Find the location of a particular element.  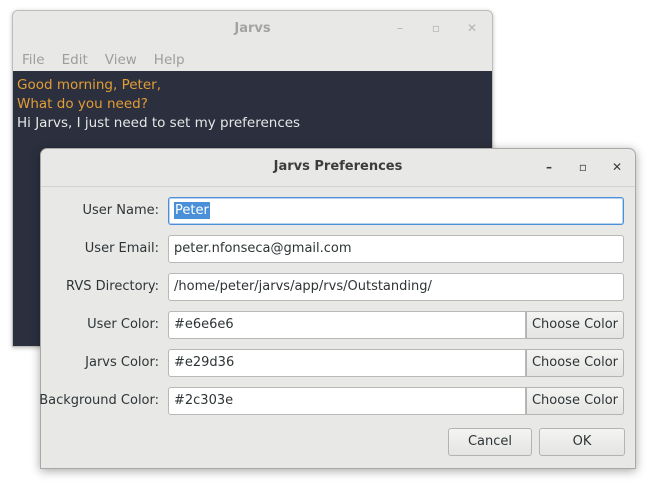

user-name-row: User Name: Peter is located at coordinates (338, 211).